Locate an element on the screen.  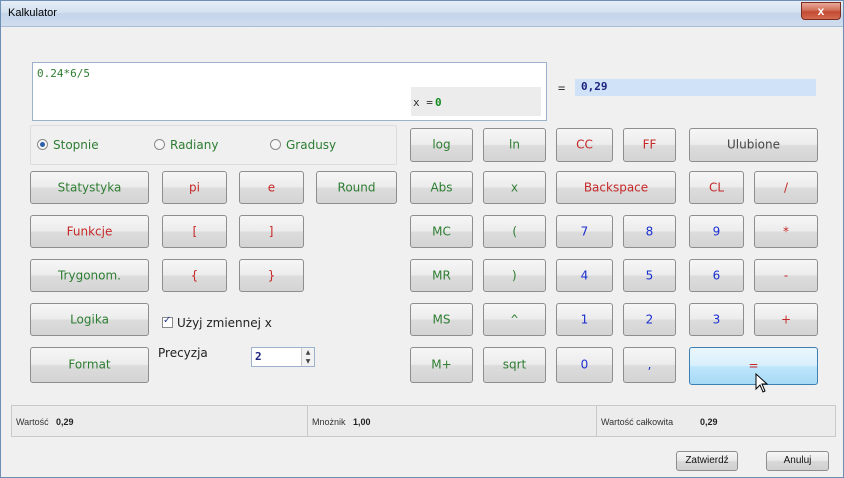
backspace-button: Backspace is located at coordinates (616, 187).